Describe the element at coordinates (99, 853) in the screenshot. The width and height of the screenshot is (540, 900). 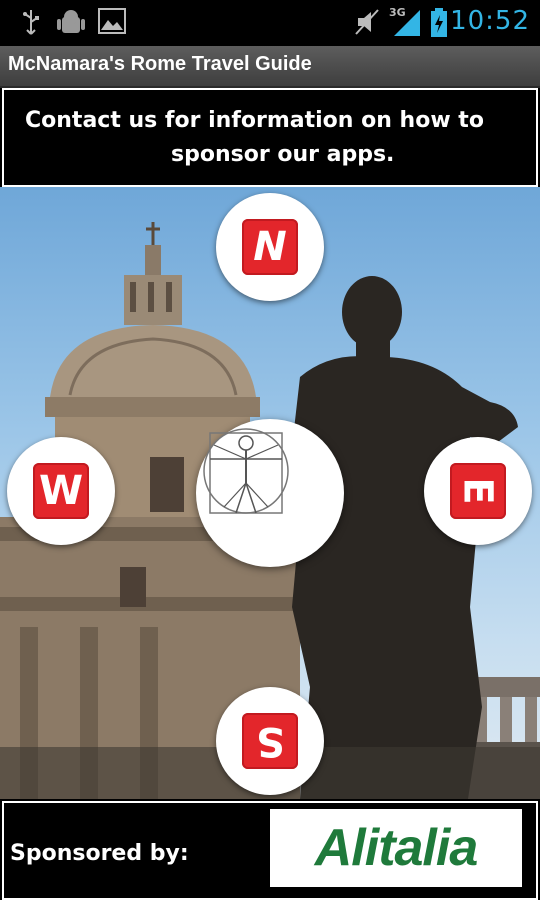
I see `sponsor-label: Sponsored by:` at that location.